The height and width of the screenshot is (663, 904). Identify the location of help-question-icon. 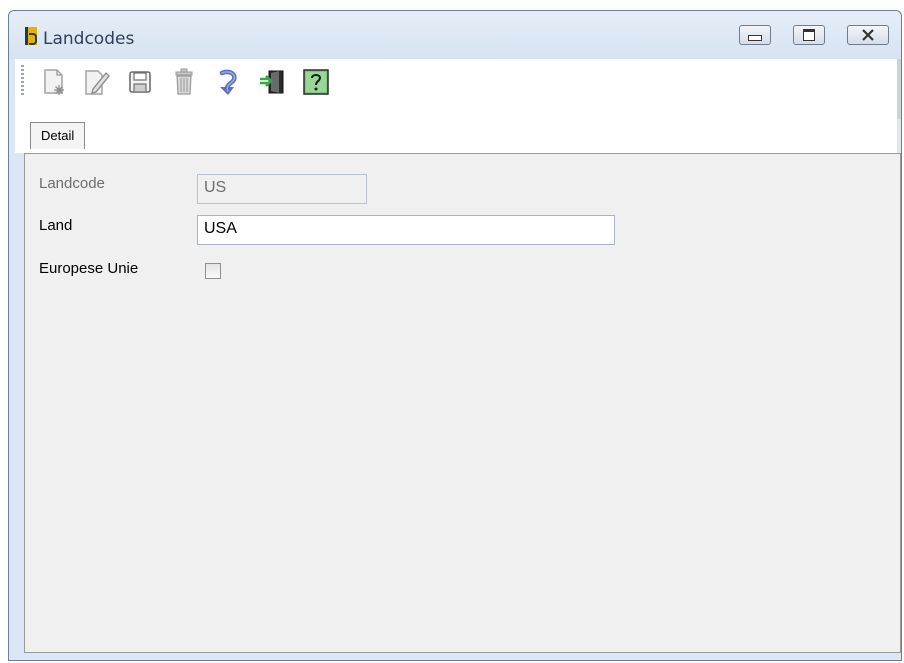
(316, 82).